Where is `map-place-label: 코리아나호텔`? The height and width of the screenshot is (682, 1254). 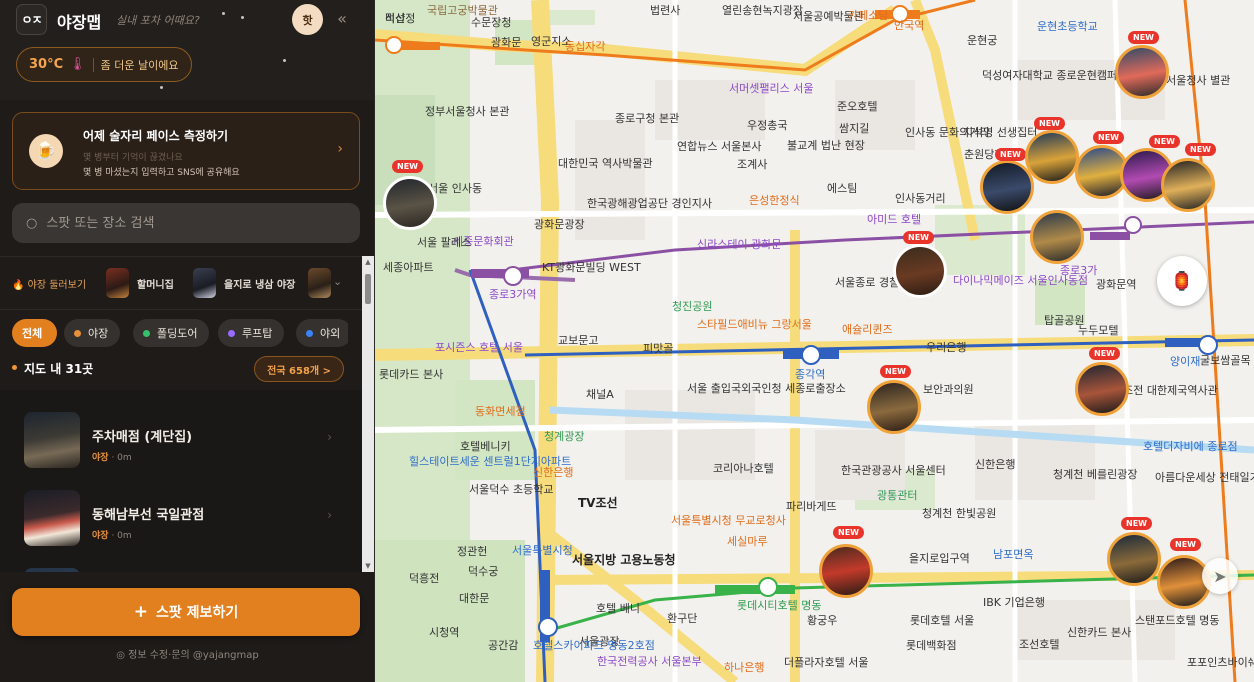
map-place-label: 코리아나호텔 is located at coordinates (743, 468).